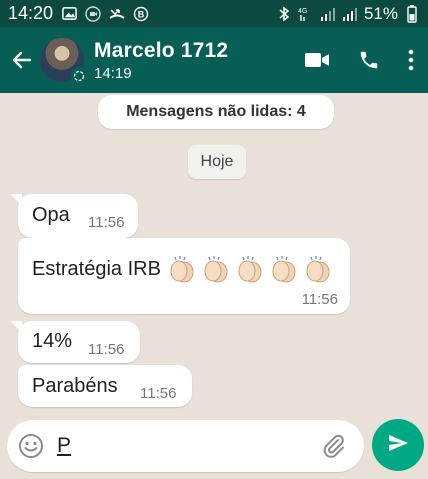  What do you see at coordinates (284, 14) in the screenshot?
I see `bluetooth-icon` at bounding box center [284, 14].